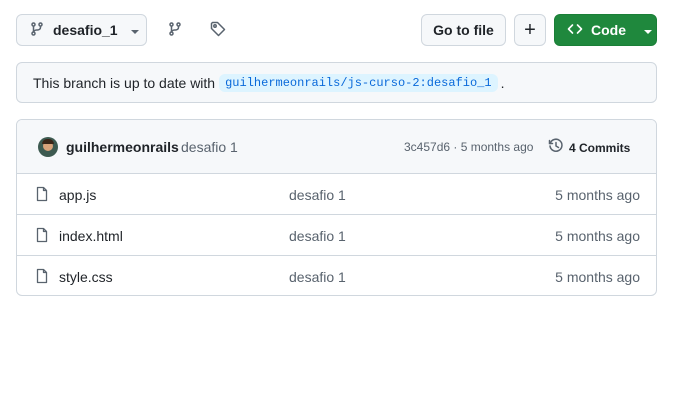 Image resolution: width=684 pixels, height=418 pixels. I want to click on code-button: Code, so click(605, 30).